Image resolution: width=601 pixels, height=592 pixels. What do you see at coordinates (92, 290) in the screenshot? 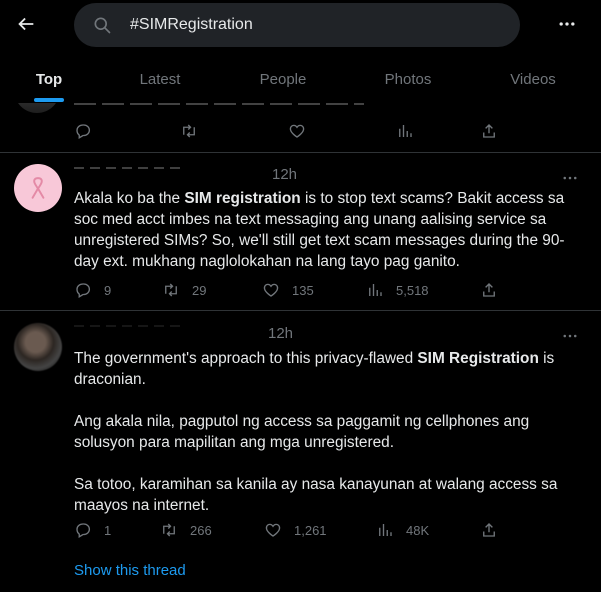
I see `reply-button: 9` at bounding box center [92, 290].